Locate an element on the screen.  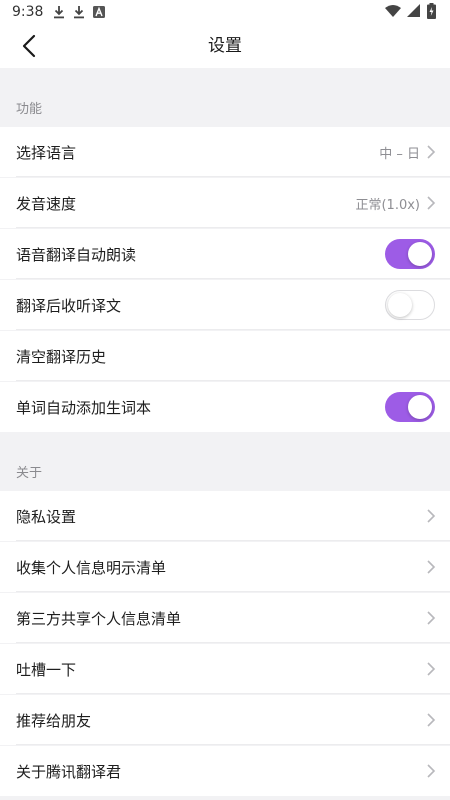
row-label: 清空翻译历史 is located at coordinates (61, 356).